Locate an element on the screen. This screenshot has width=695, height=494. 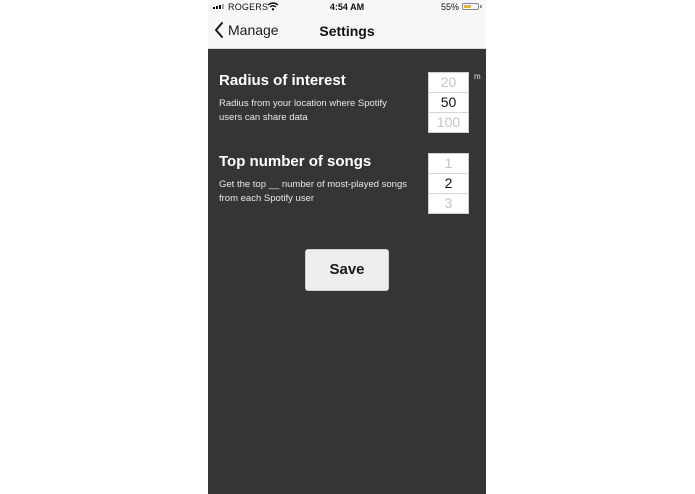
battery-tip is located at coordinates (481, 6).